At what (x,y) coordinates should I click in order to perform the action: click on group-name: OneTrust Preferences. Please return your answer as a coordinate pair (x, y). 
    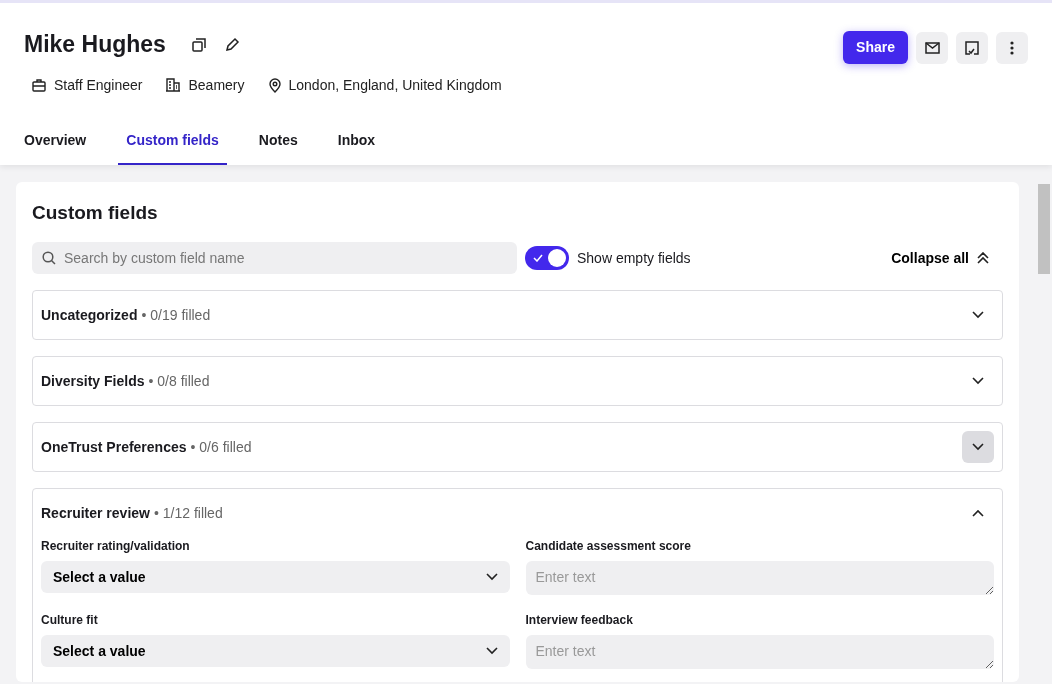
    Looking at the image, I should click on (114, 447).